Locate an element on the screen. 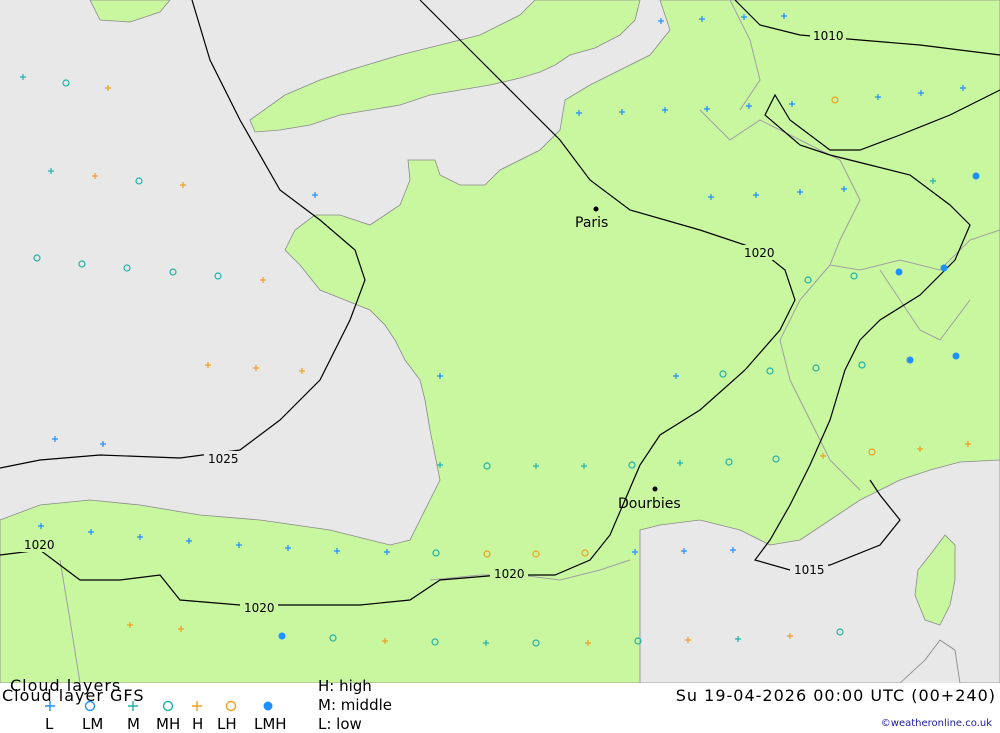 This screenshot has width=1000, height=733. legend-label-lmh: LMH is located at coordinates (270, 724).